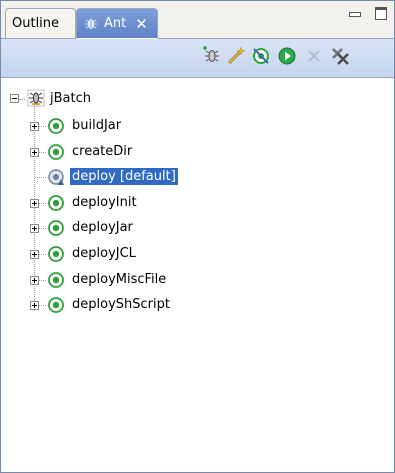 The image size is (395, 473). Describe the element at coordinates (56, 177) in the screenshot. I see `default-target-icon` at that location.